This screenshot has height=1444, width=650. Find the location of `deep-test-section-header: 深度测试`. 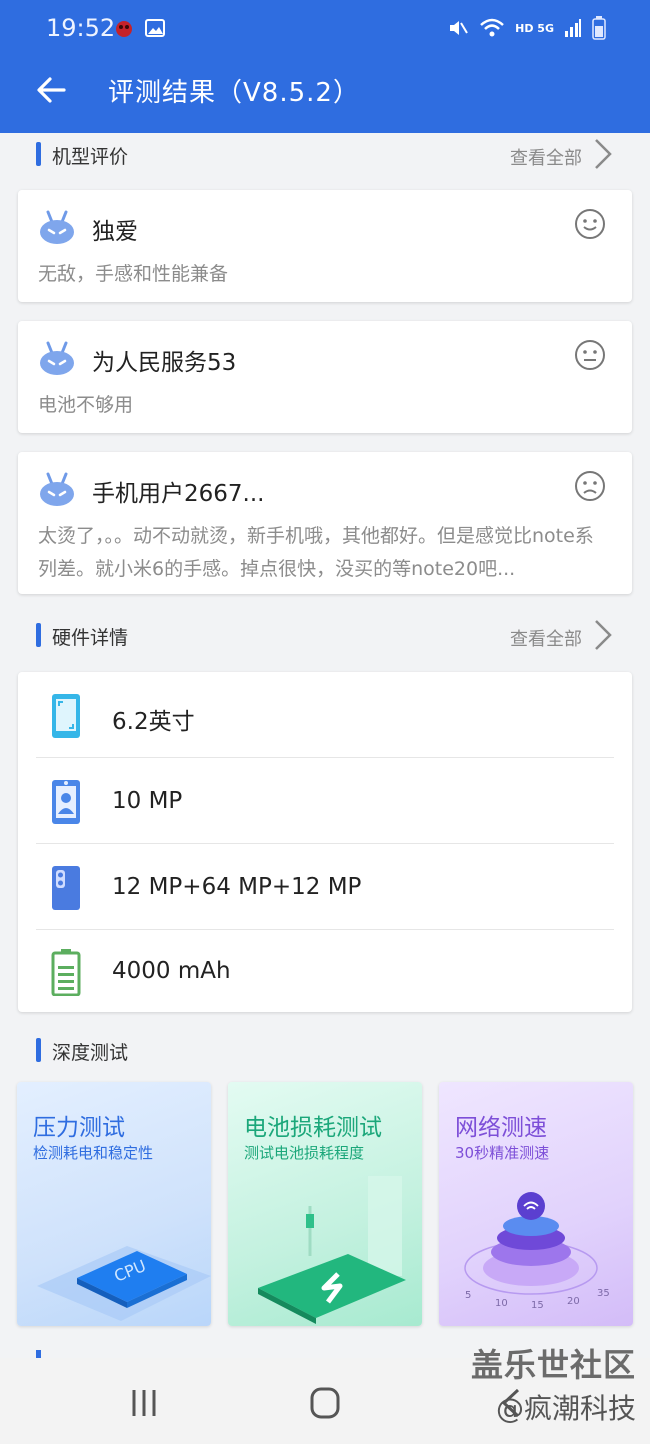

deep-test-section-header: 深度测试 is located at coordinates (326, 1051).